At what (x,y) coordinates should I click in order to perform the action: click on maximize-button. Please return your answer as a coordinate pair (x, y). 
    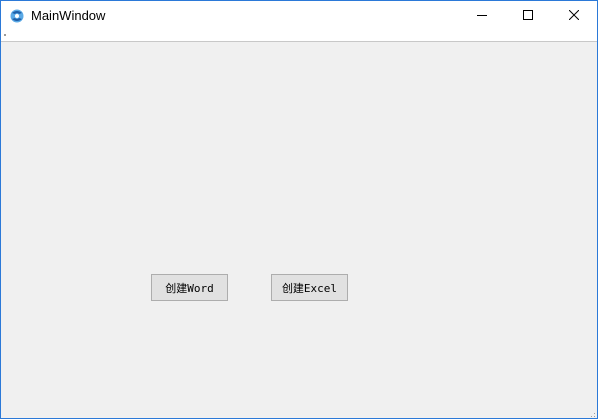
    Looking at the image, I should click on (528, 16).